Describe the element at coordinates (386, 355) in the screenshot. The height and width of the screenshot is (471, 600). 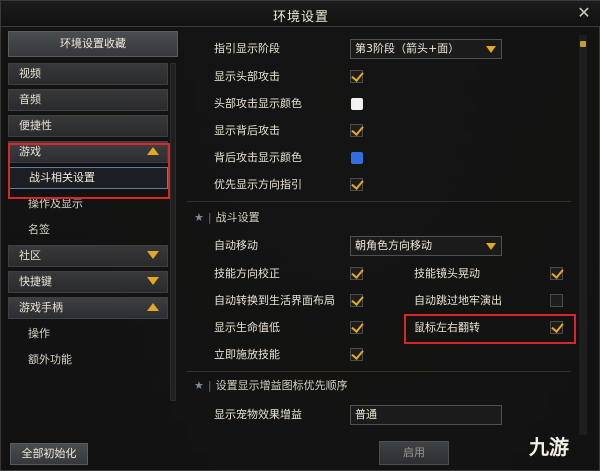
I see `setting-row: 立即施放技能` at that location.